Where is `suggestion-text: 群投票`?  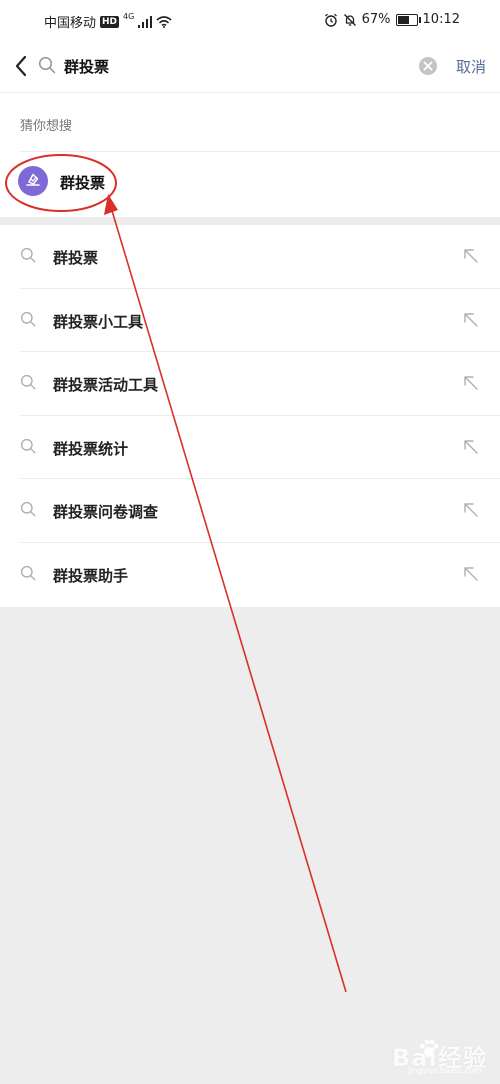
suggestion-text: 群投票 is located at coordinates (76, 258).